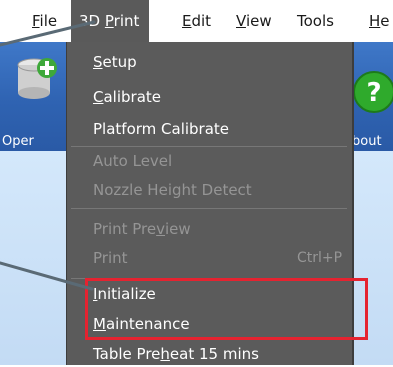  What do you see at coordinates (47, 276) in the screenshot?
I see `callout-line-highlight` at bounding box center [47, 276].